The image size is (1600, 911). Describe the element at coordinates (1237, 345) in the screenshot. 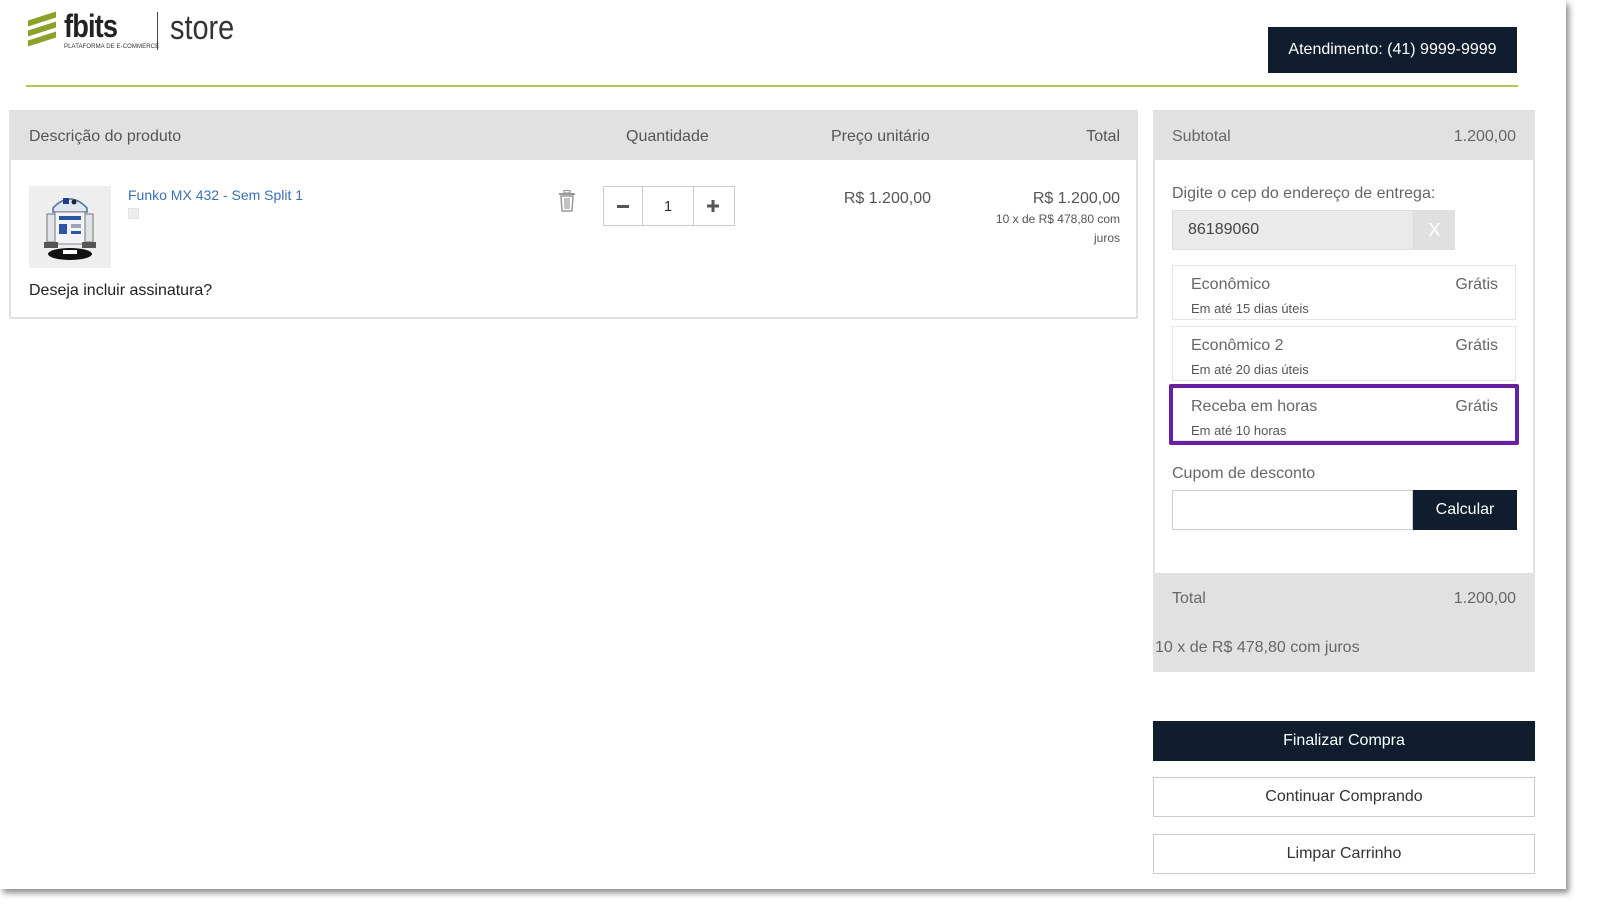

I see `shipping-option-name: Econômico 2` at that location.